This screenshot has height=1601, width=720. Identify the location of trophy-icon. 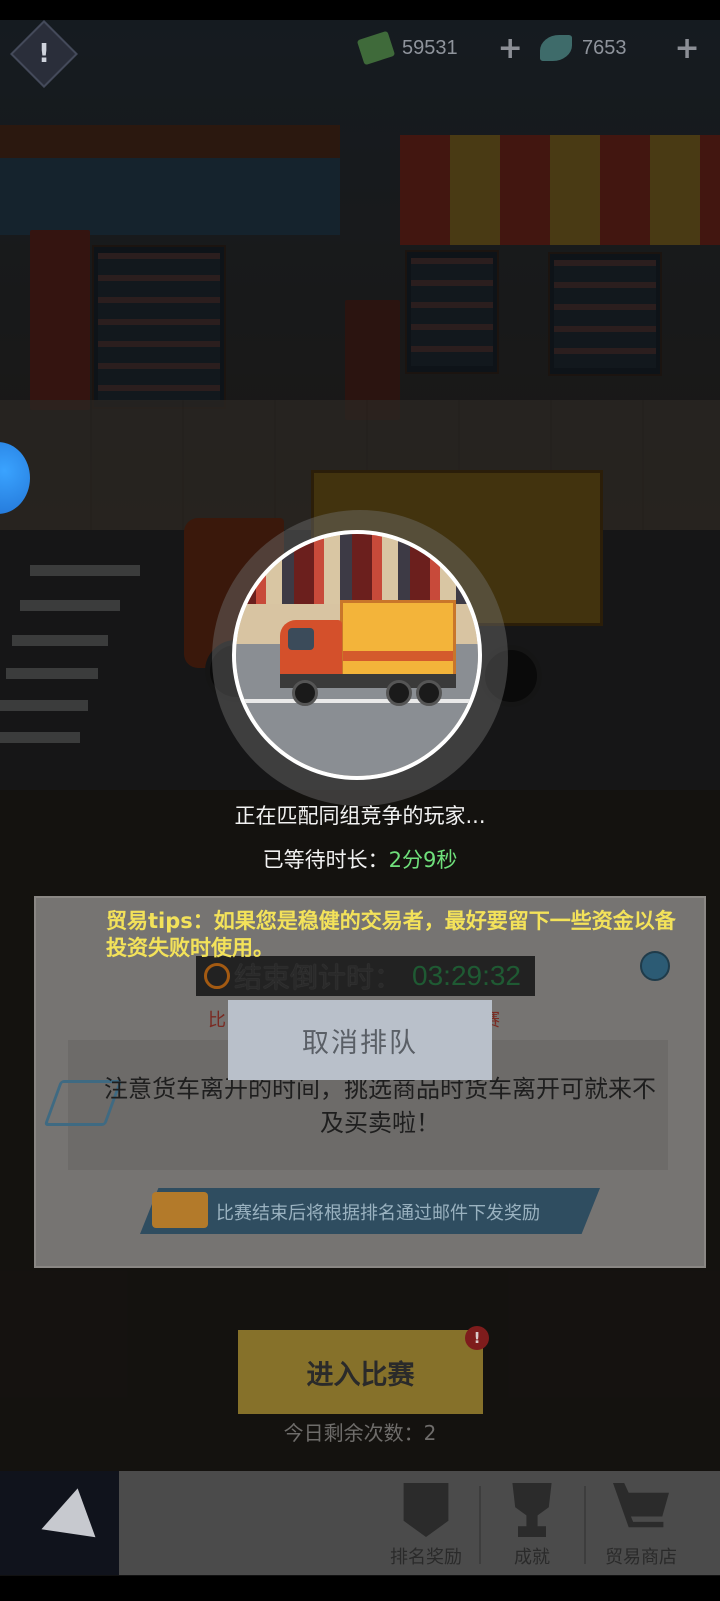
(532, 1510).